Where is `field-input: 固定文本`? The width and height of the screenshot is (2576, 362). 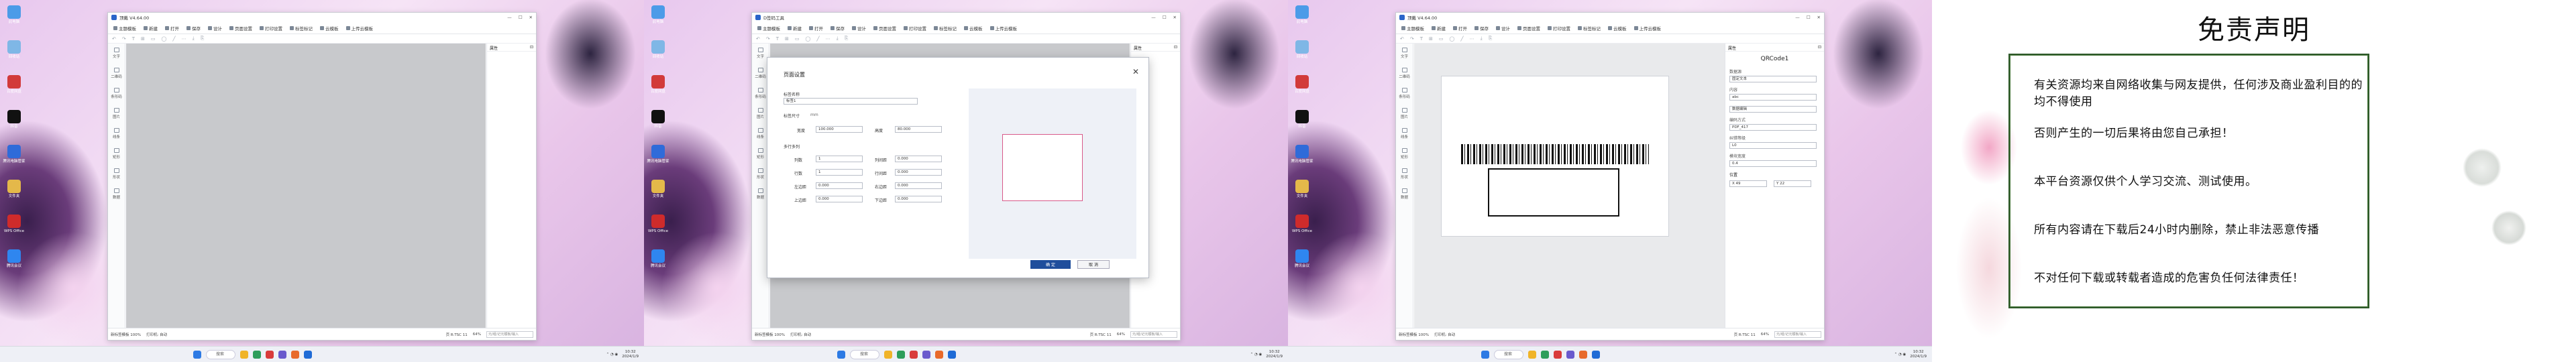
field-input: 固定文本 is located at coordinates (1773, 79).